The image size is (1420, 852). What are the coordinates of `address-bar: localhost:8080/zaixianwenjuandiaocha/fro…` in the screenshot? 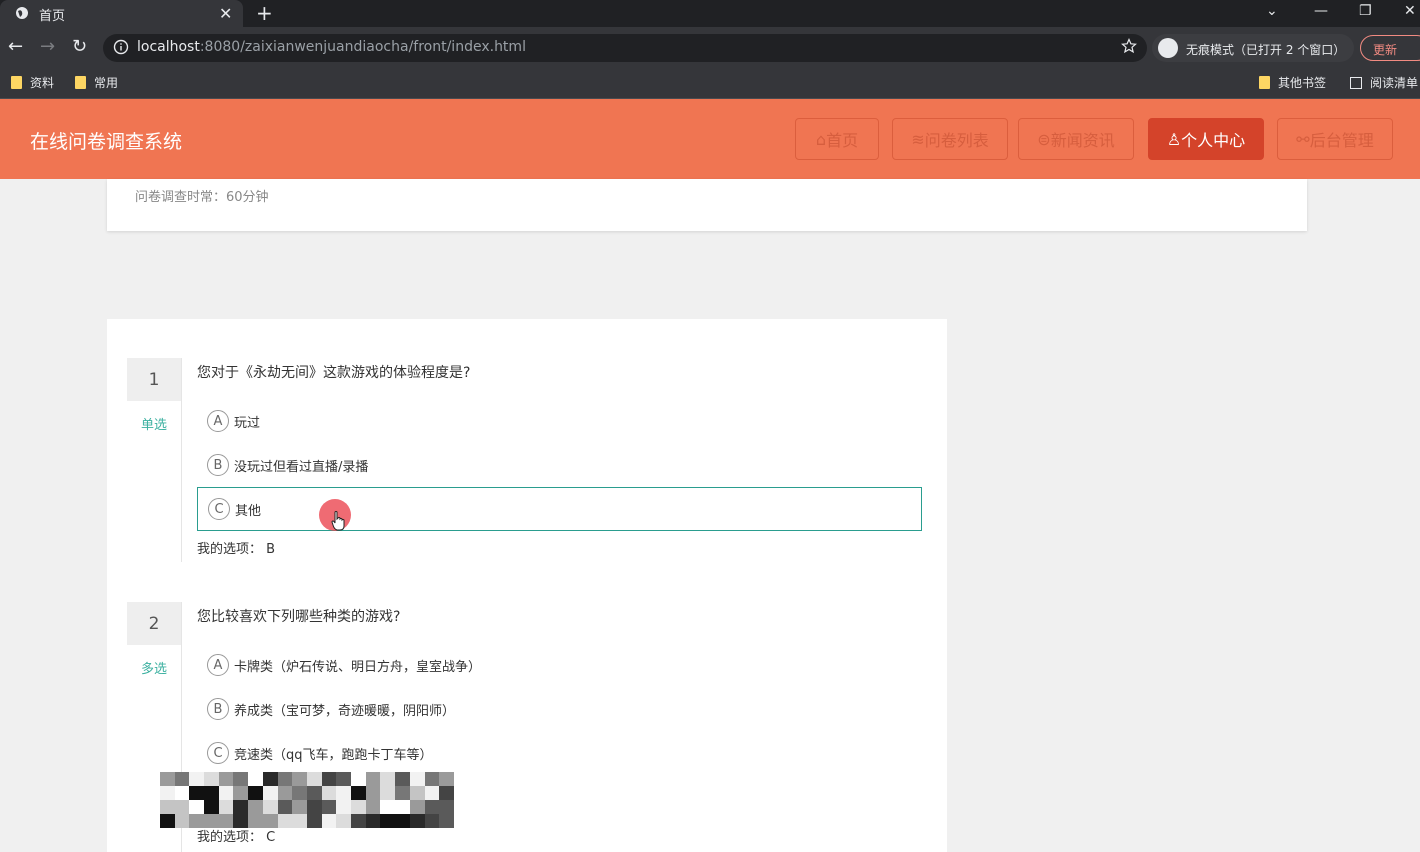 It's located at (625, 48).